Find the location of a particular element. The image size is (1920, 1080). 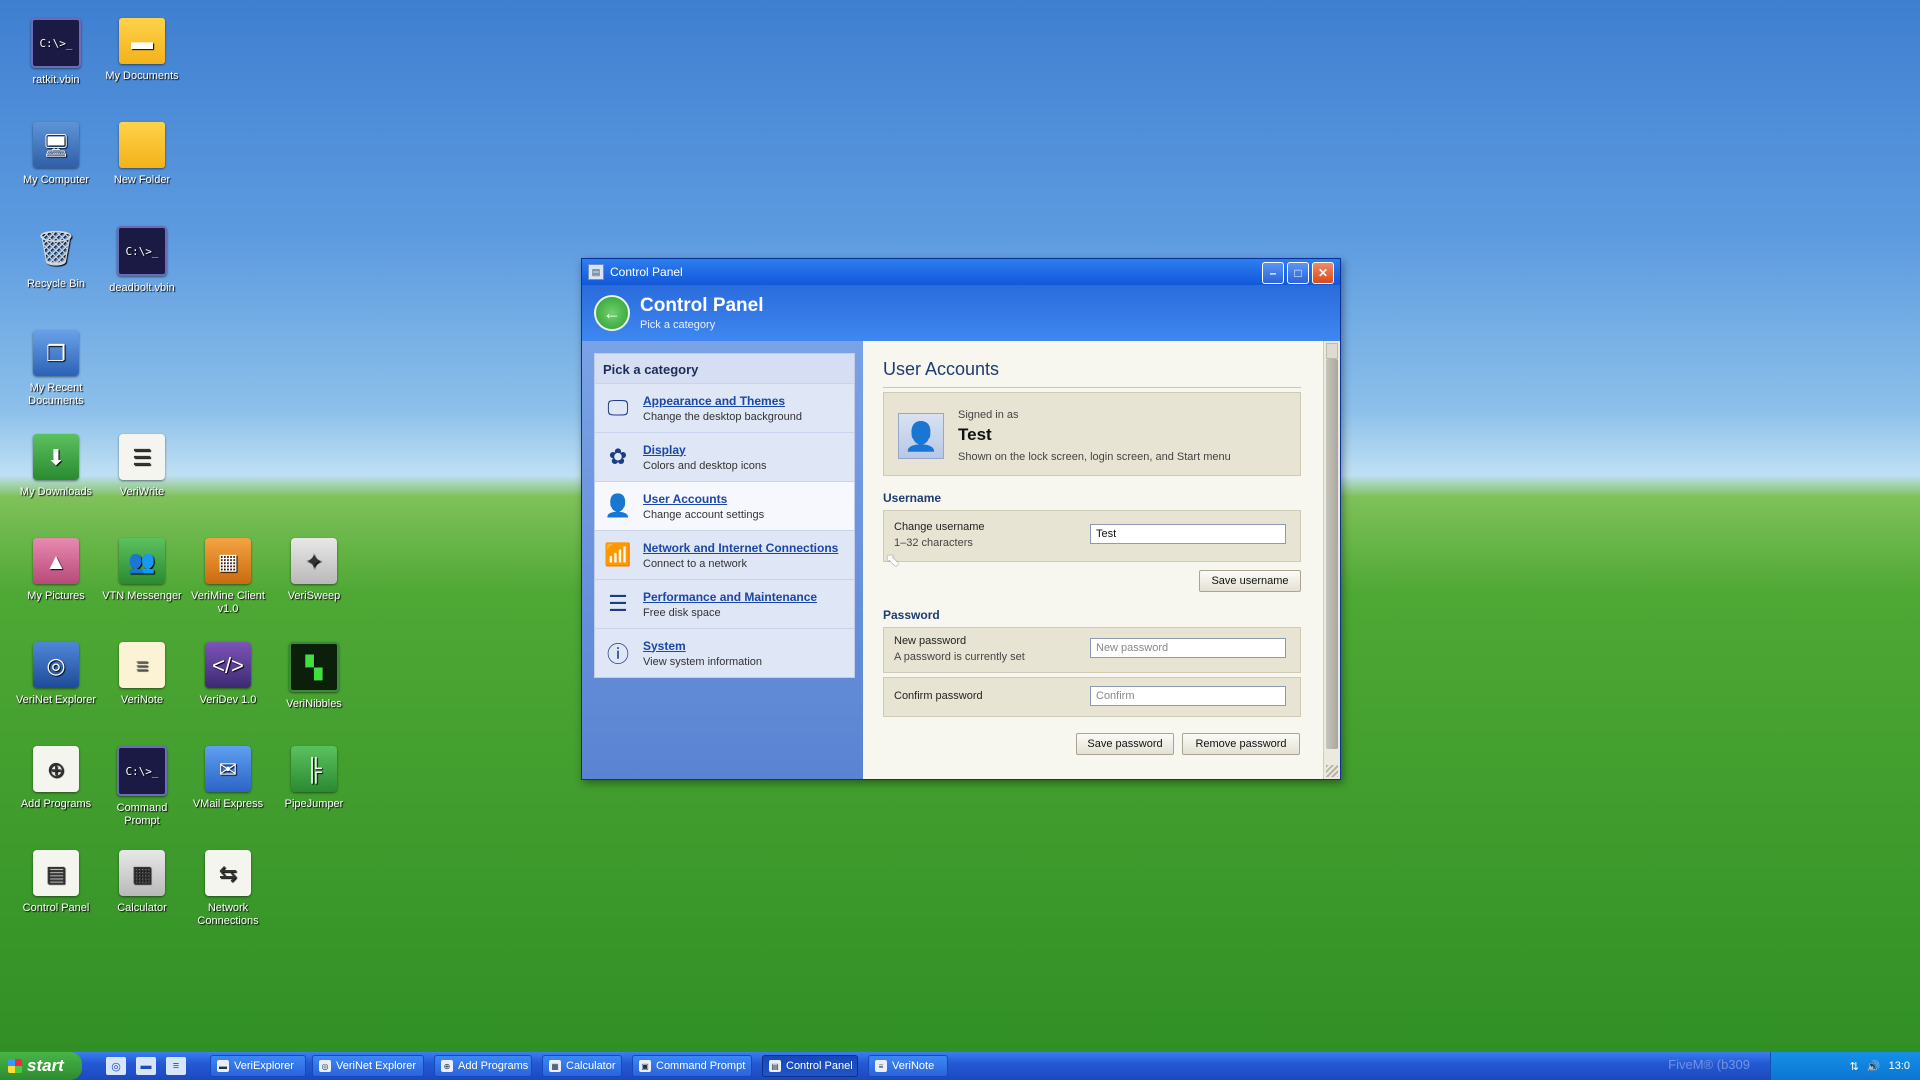

quick-launch-folder-icon: ▬ is located at coordinates (146, 1066).